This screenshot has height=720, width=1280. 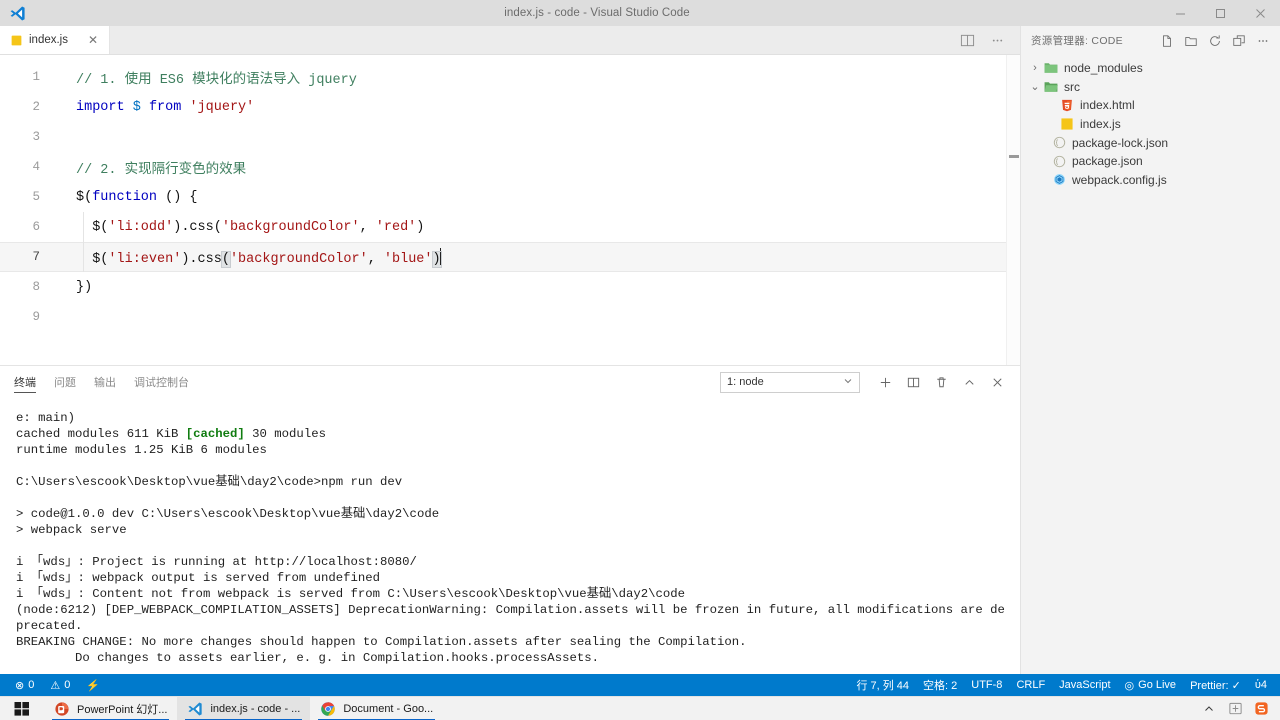 What do you see at coordinates (1150, 40) in the screenshot?
I see `explorer-header: 资源管理器: CODE` at bounding box center [1150, 40].